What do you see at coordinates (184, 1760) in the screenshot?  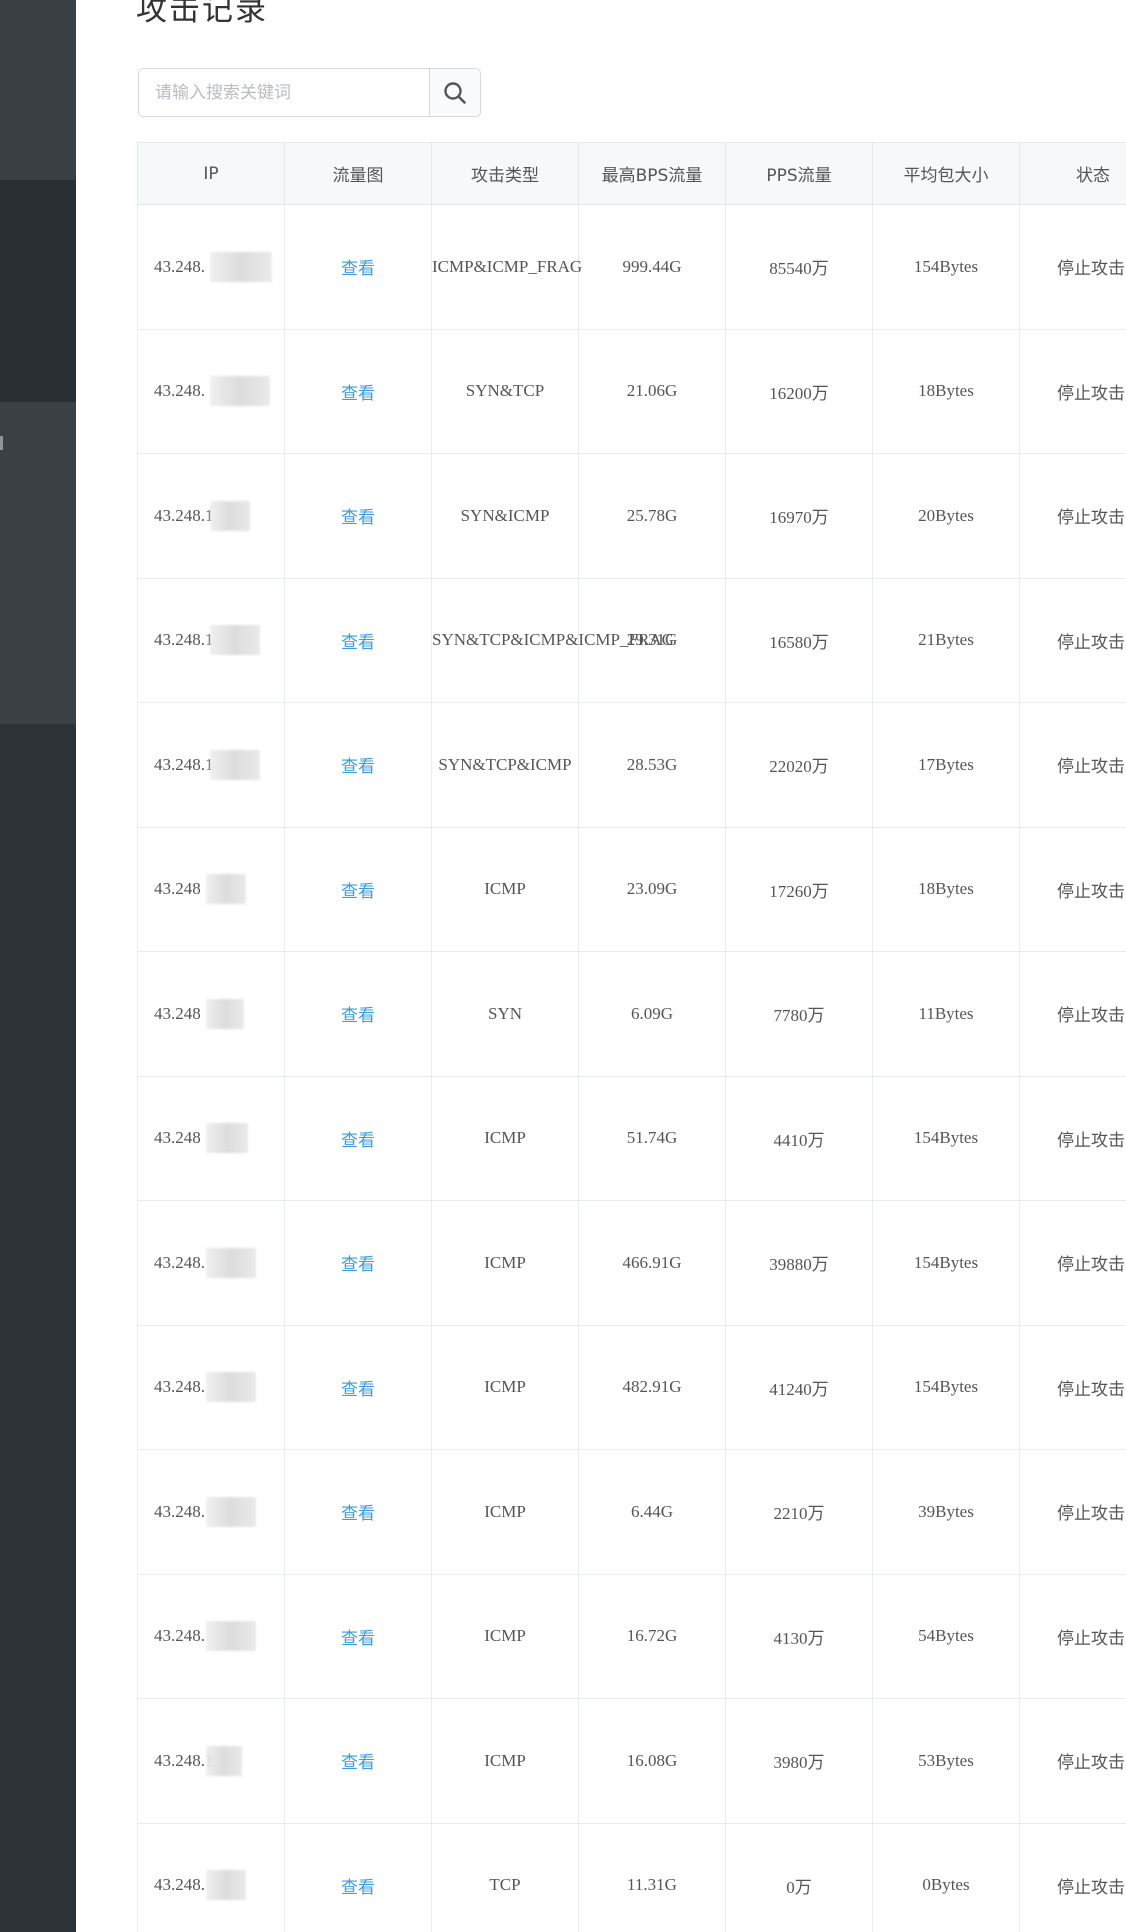 I see `ip-text: 43.248.1` at bounding box center [184, 1760].